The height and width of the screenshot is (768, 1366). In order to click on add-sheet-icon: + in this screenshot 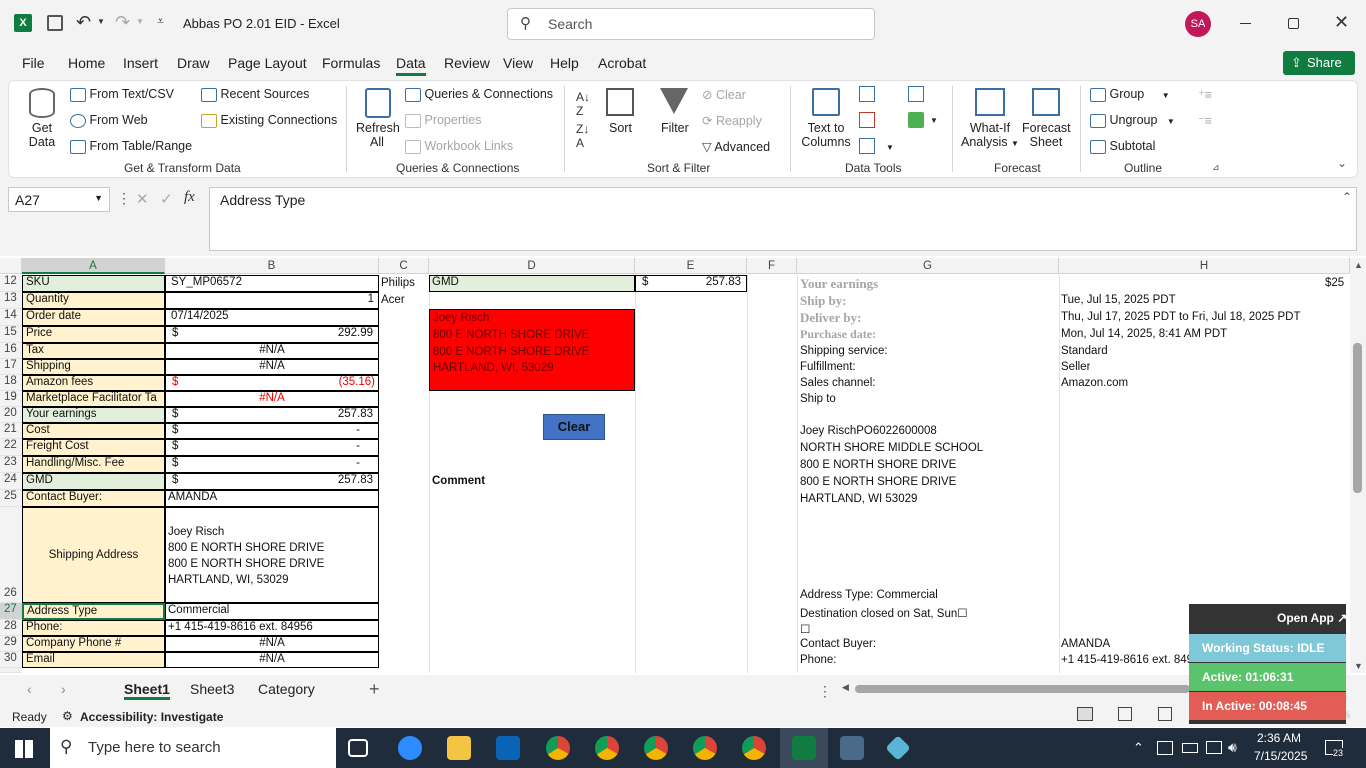, I will do `click(374, 689)`.